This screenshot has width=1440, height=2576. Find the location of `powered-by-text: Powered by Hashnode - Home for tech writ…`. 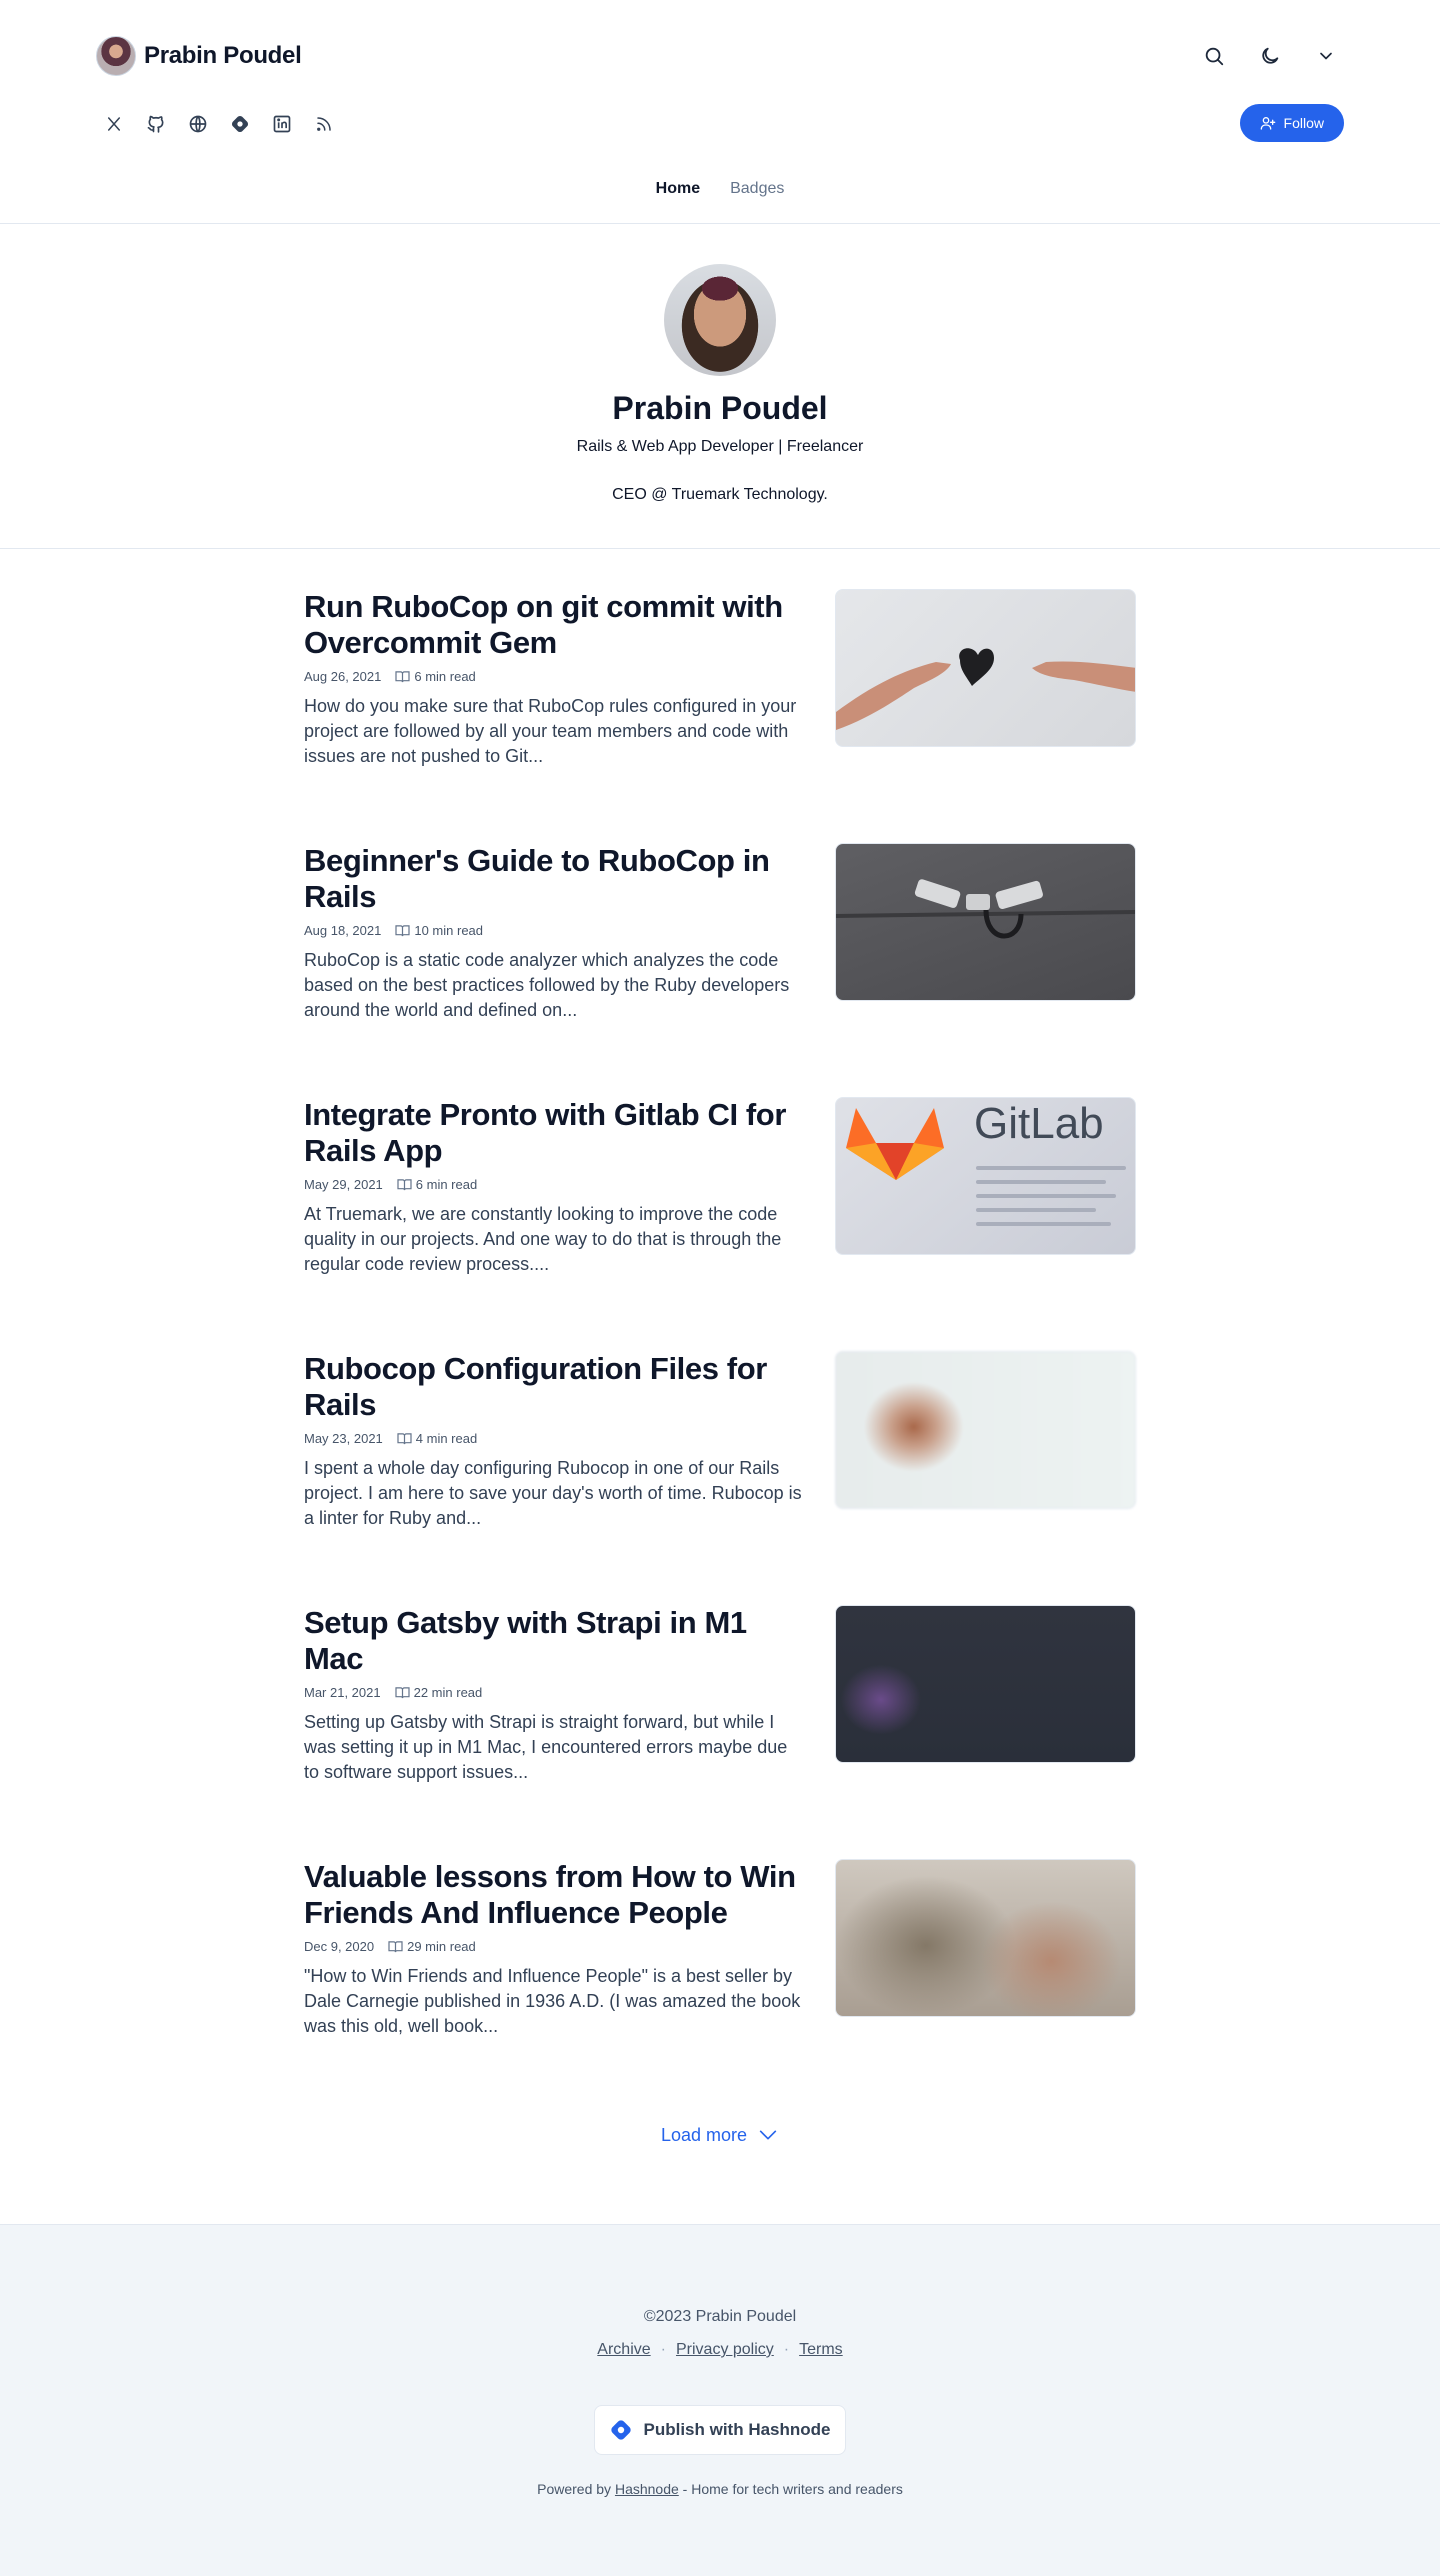

powered-by-text: Powered by Hashnode - Home for tech writ… is located at coordinates (720, 2489).